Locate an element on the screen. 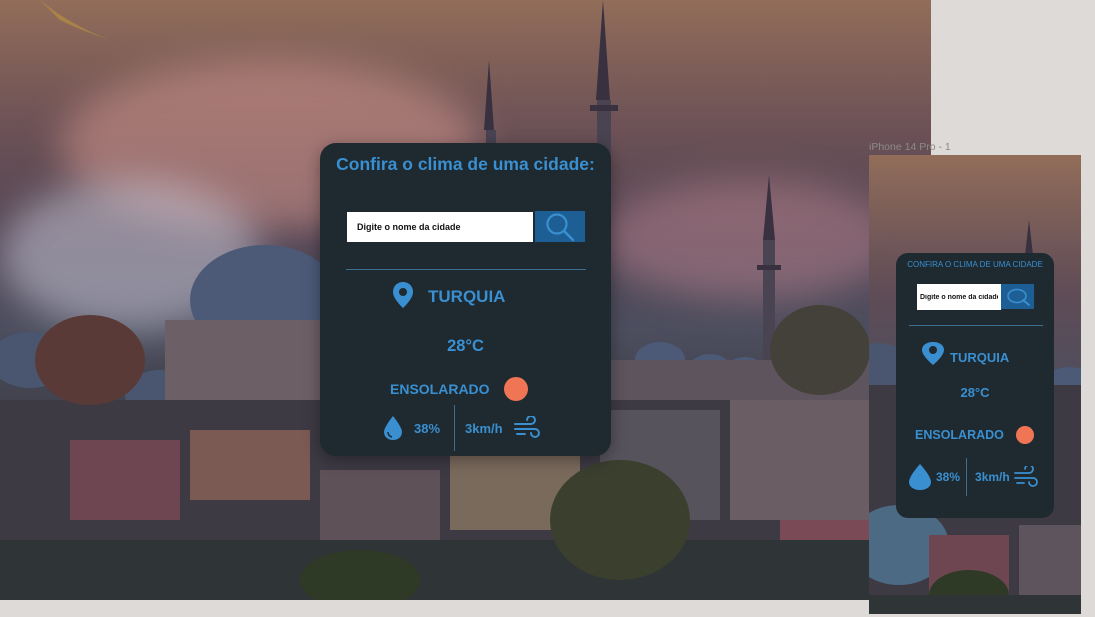 The height and width of the screenshot is (617, 1095). mobile-temperature: 28°C is located at coordinates (975, 392).